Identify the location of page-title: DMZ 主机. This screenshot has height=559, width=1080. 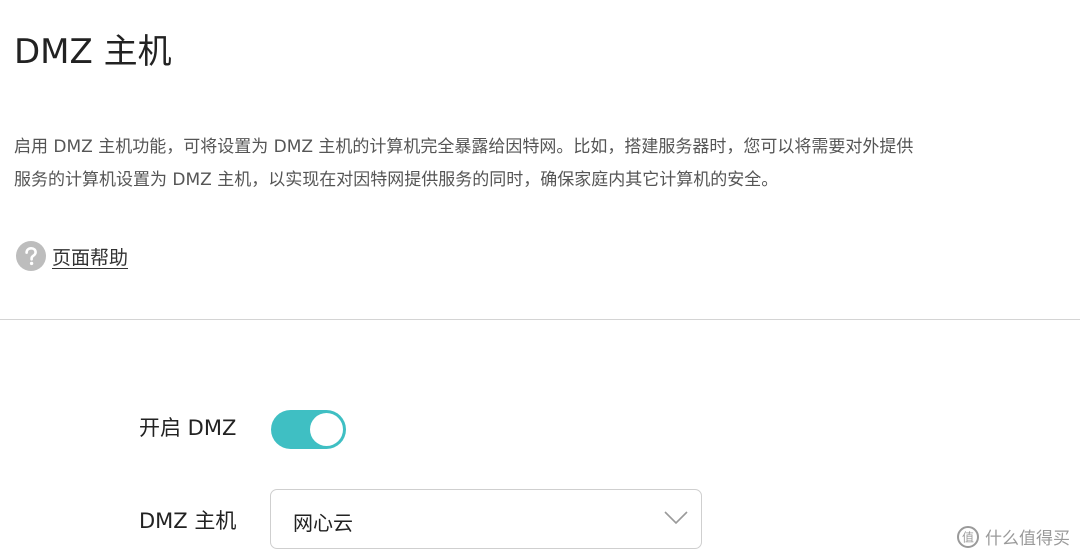
(93, 52).